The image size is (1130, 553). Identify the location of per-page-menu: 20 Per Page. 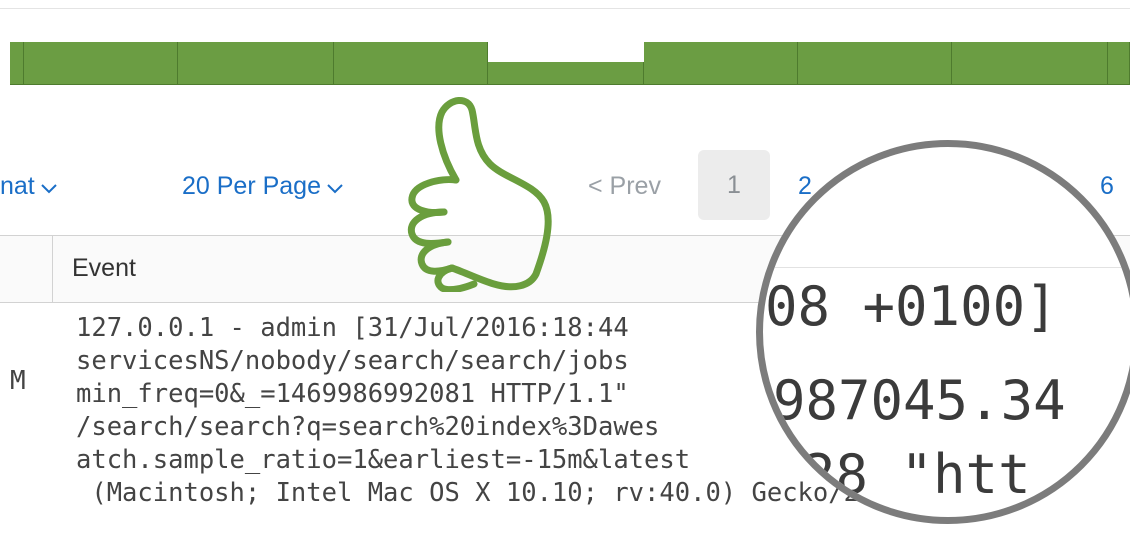
(262, 186).